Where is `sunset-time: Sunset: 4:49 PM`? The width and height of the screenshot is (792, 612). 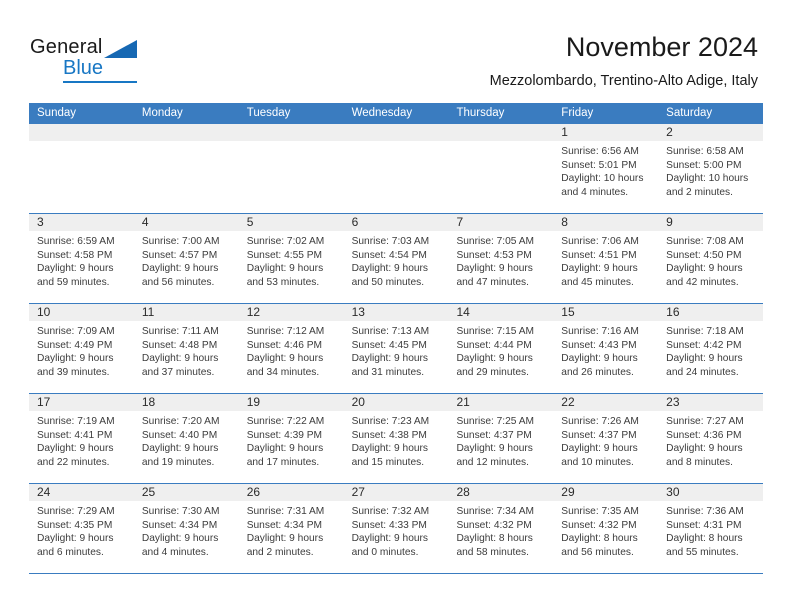 sunset-time: Sunset: 4:49 PM is located at coordinates (75, 345).